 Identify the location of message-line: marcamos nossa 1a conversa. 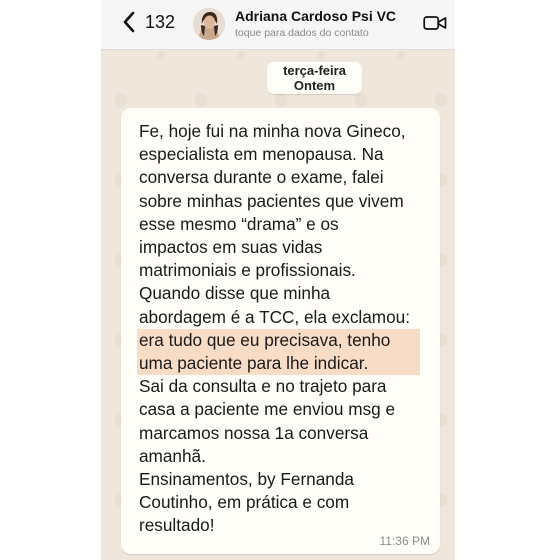
(254, 432).